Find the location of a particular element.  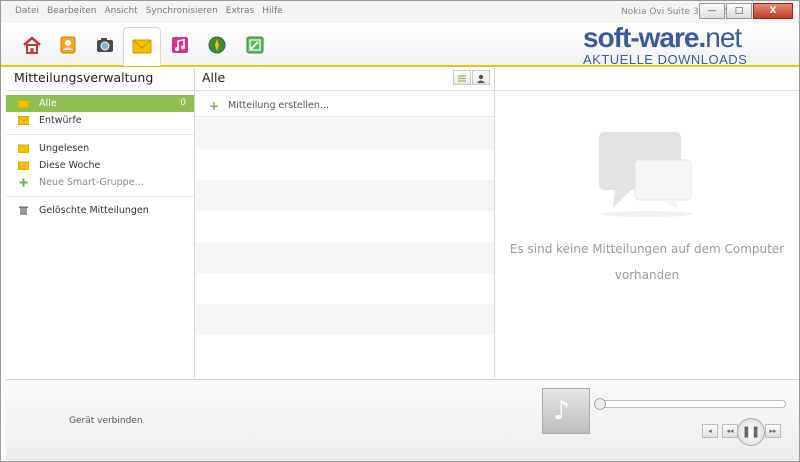

plus-icon: + is located at coordinates (214, 106).